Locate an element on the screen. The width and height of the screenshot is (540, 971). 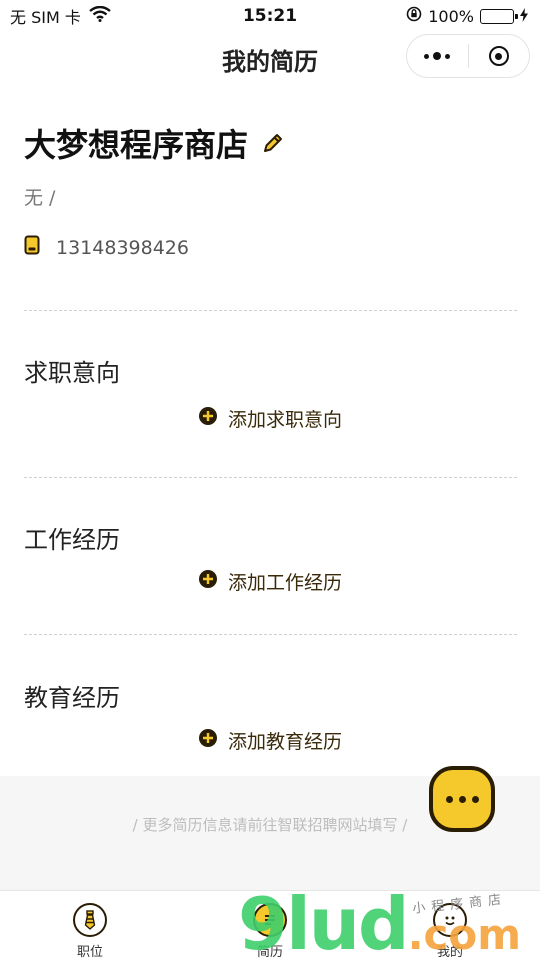
carrier-label: 无 SIM 卡 is located at coordinates (45, 17).